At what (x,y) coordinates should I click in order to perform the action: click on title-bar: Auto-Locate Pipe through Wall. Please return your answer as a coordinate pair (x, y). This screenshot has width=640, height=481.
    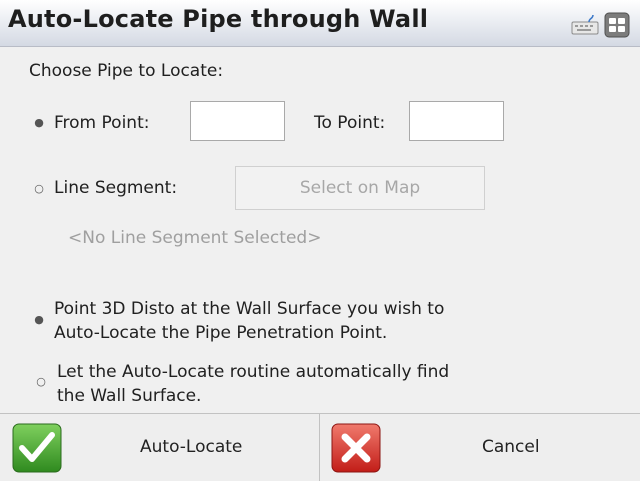
    Looking at the image, I should click on (320, 23).